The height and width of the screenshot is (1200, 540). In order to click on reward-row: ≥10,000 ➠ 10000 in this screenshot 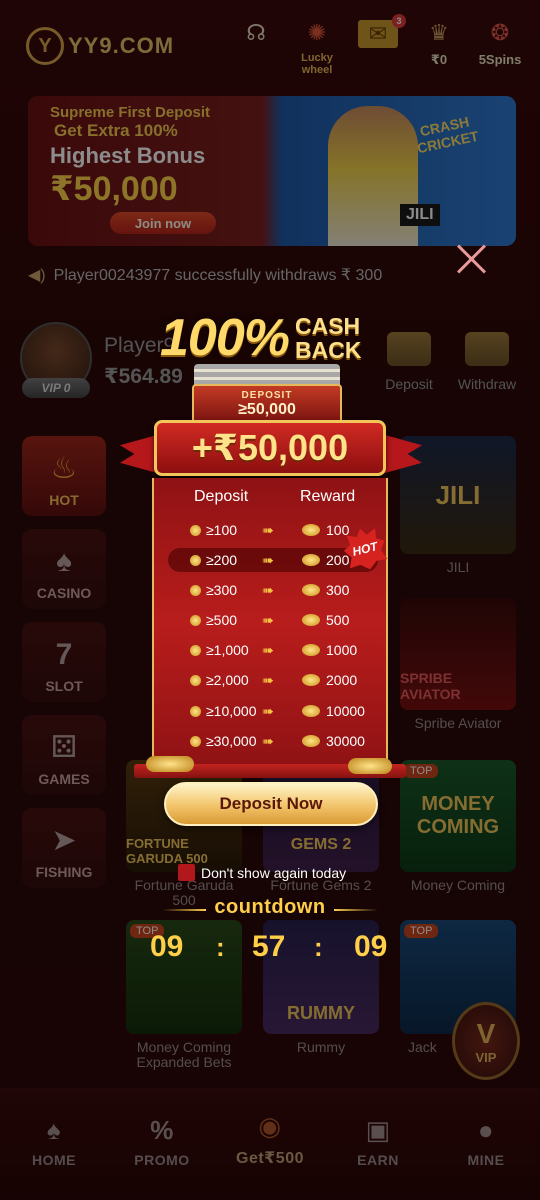, I will do `click(272, 711)`.